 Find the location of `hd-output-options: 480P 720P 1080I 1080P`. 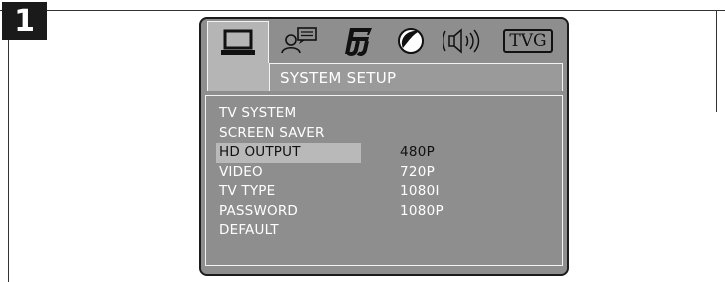

hd-output-options: 480P 720P 1080I 1080P is located at coordinates (422, 182).